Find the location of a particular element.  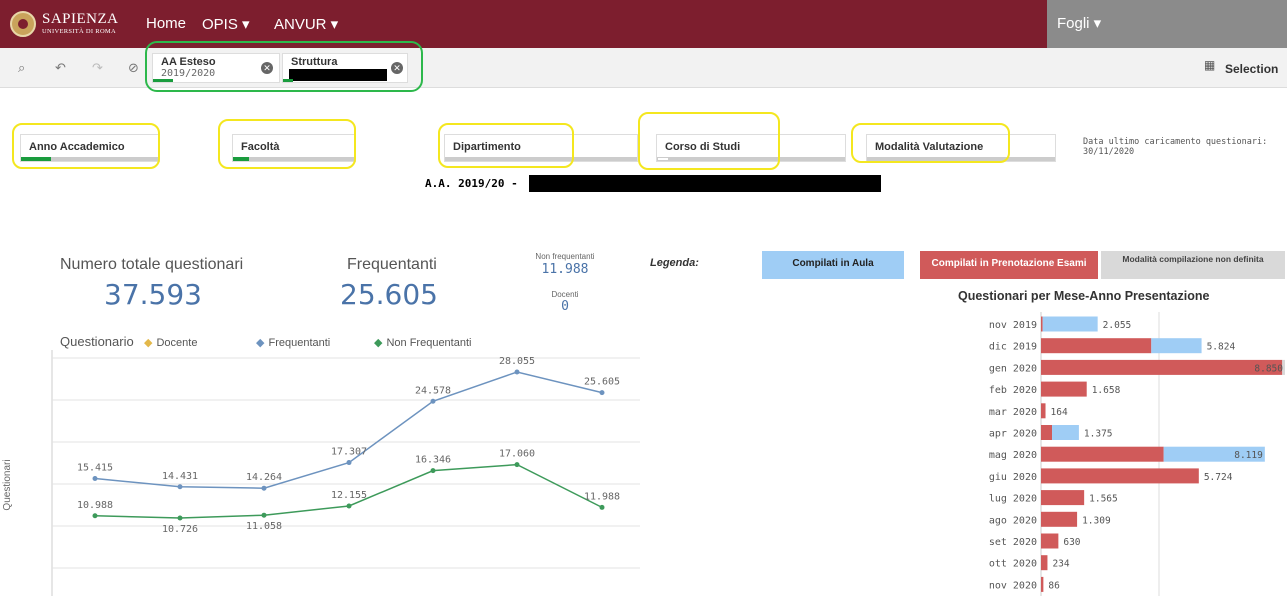

data-label-frequentanti: 14.431 is located at coordinates (180, 476).